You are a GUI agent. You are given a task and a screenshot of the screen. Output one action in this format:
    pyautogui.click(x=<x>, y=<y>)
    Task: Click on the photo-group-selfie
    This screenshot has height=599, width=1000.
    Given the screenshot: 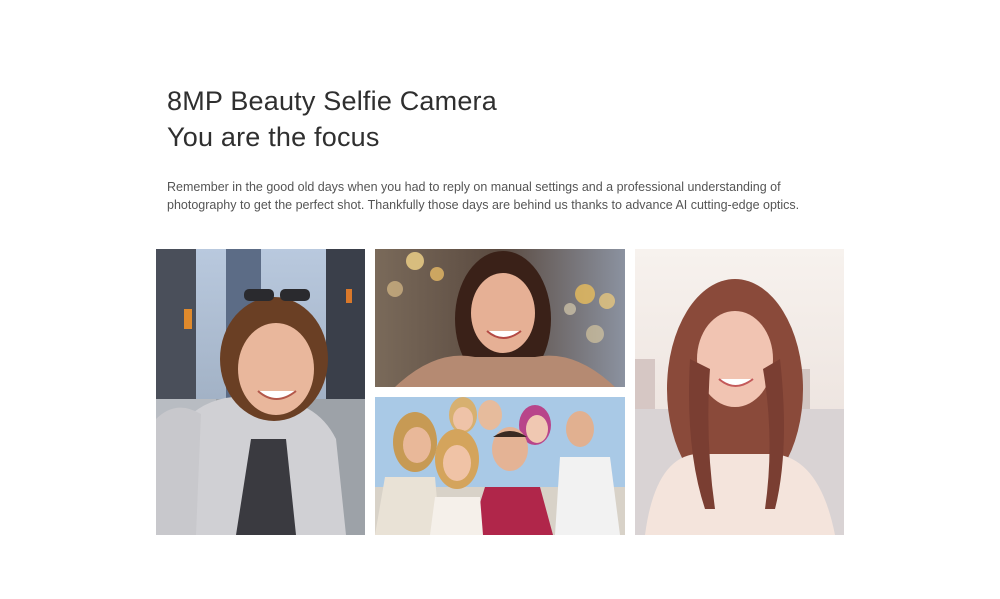 What is the action you would take?
    pyautogui.click(x=500, y=466)
    